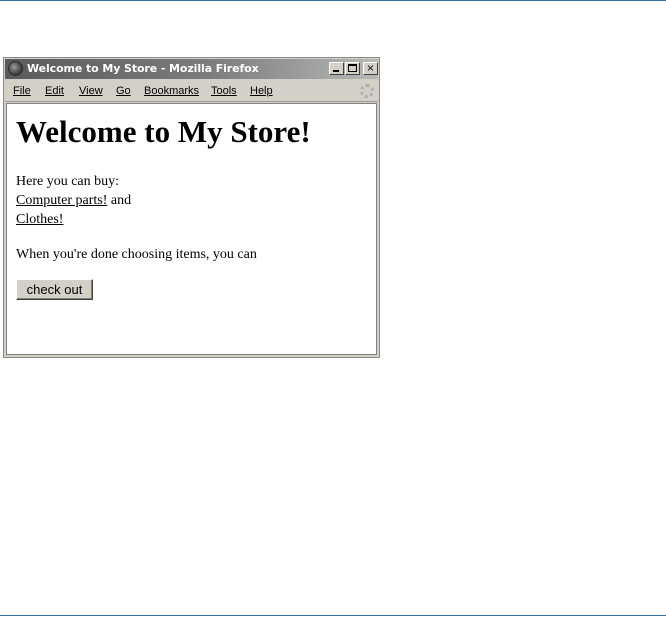  I want to click on menu-bar: File Edit View Go Bookmarks Tools Help, so click(191, 91).